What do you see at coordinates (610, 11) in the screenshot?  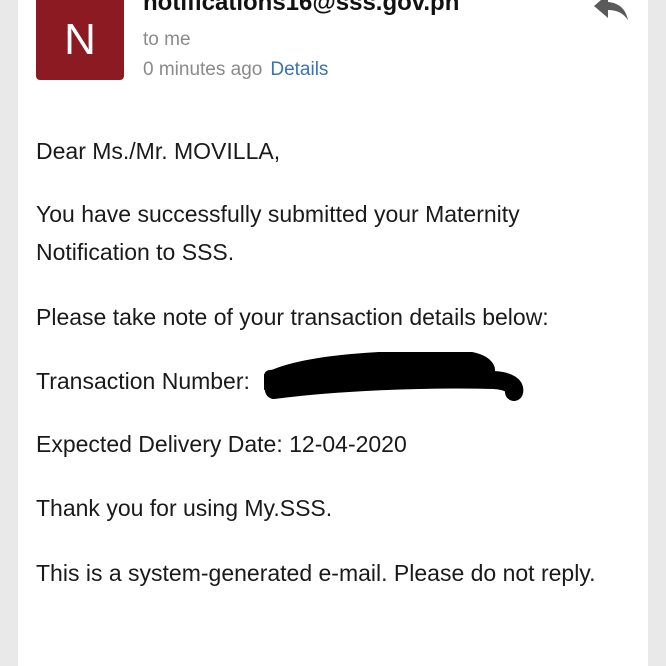 I see `reply-arrow-icon` at bounding box center [610, 11].